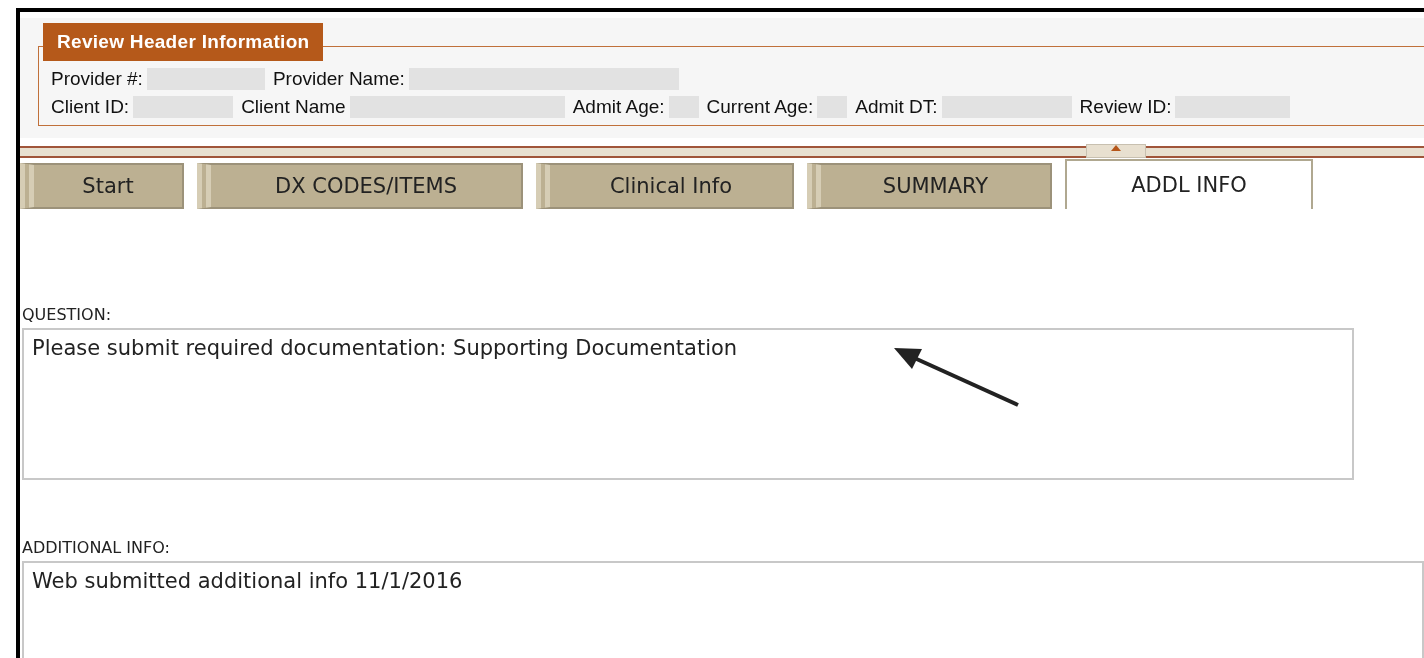 Image resolution: width=1424 pixels, height=658 pixels. Describe the element at coordinates (97, 79) in the screenshot. I see `field-label: Provider #:` at that location.